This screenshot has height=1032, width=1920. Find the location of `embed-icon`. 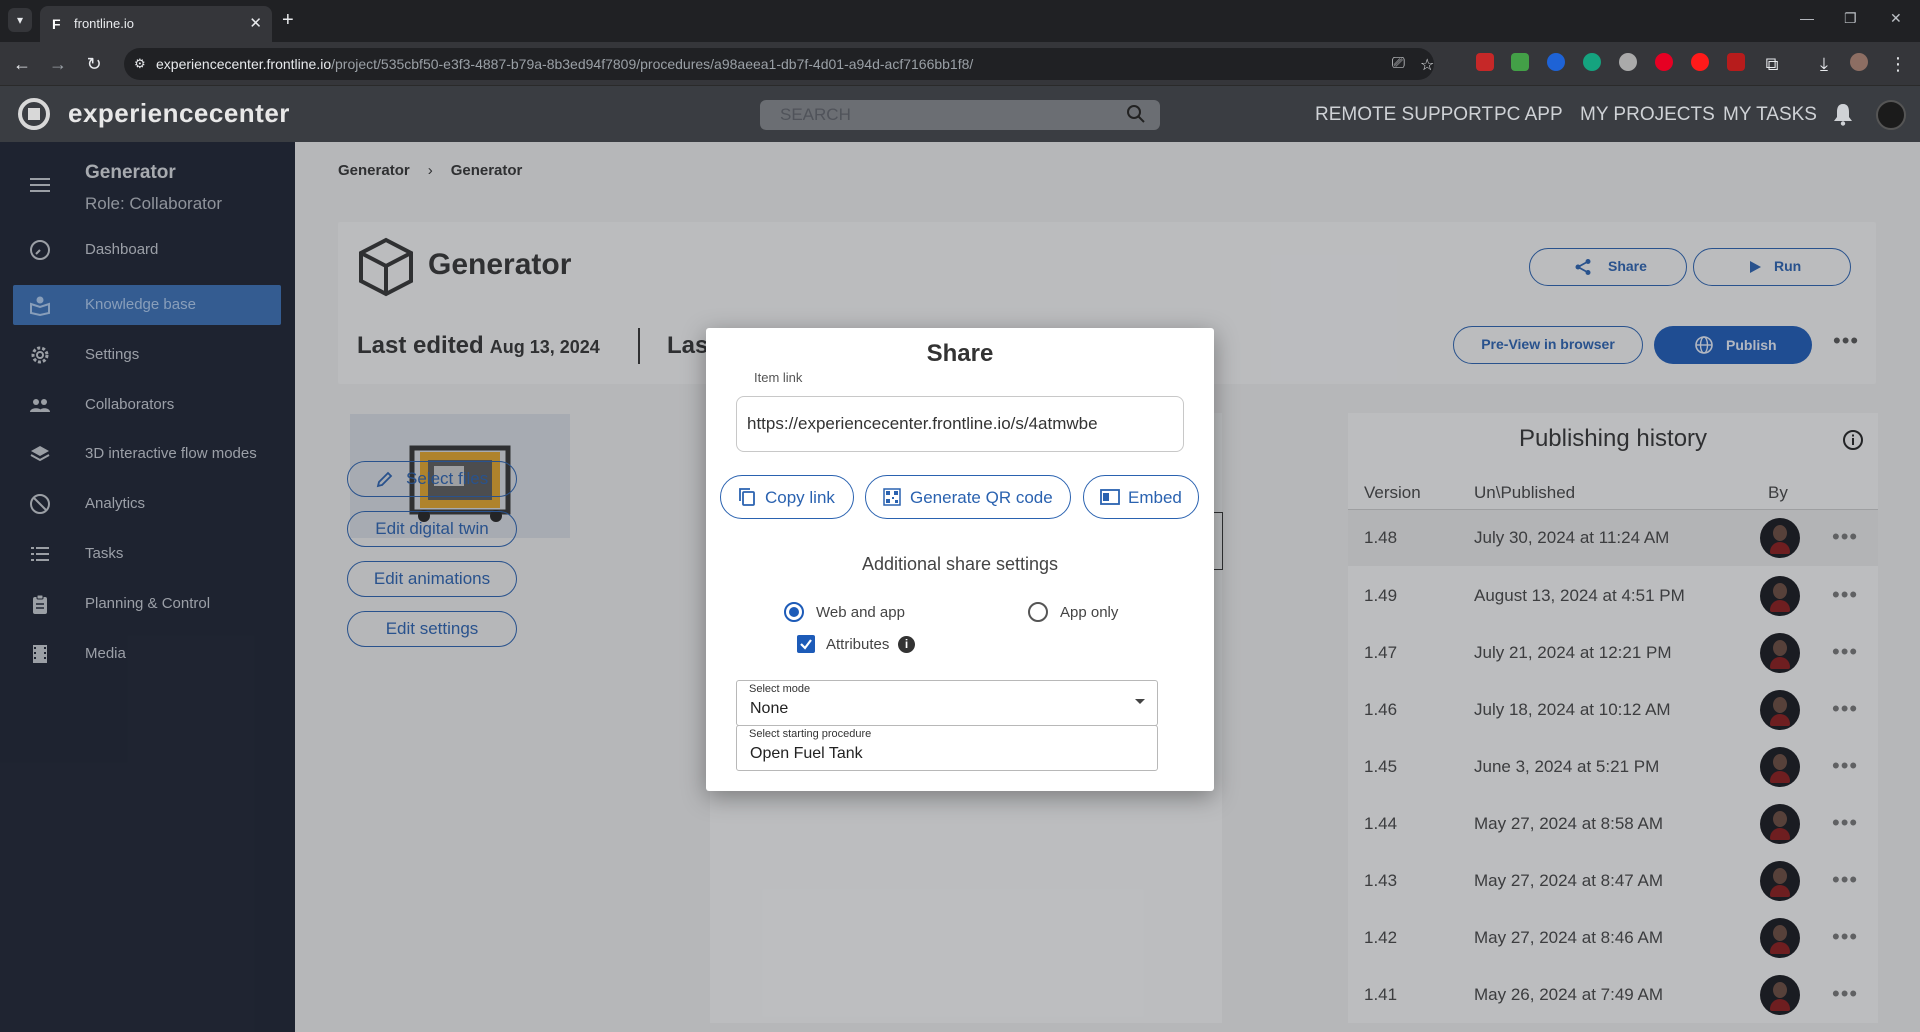

embed-icon is located at coordinates (1110, 497).